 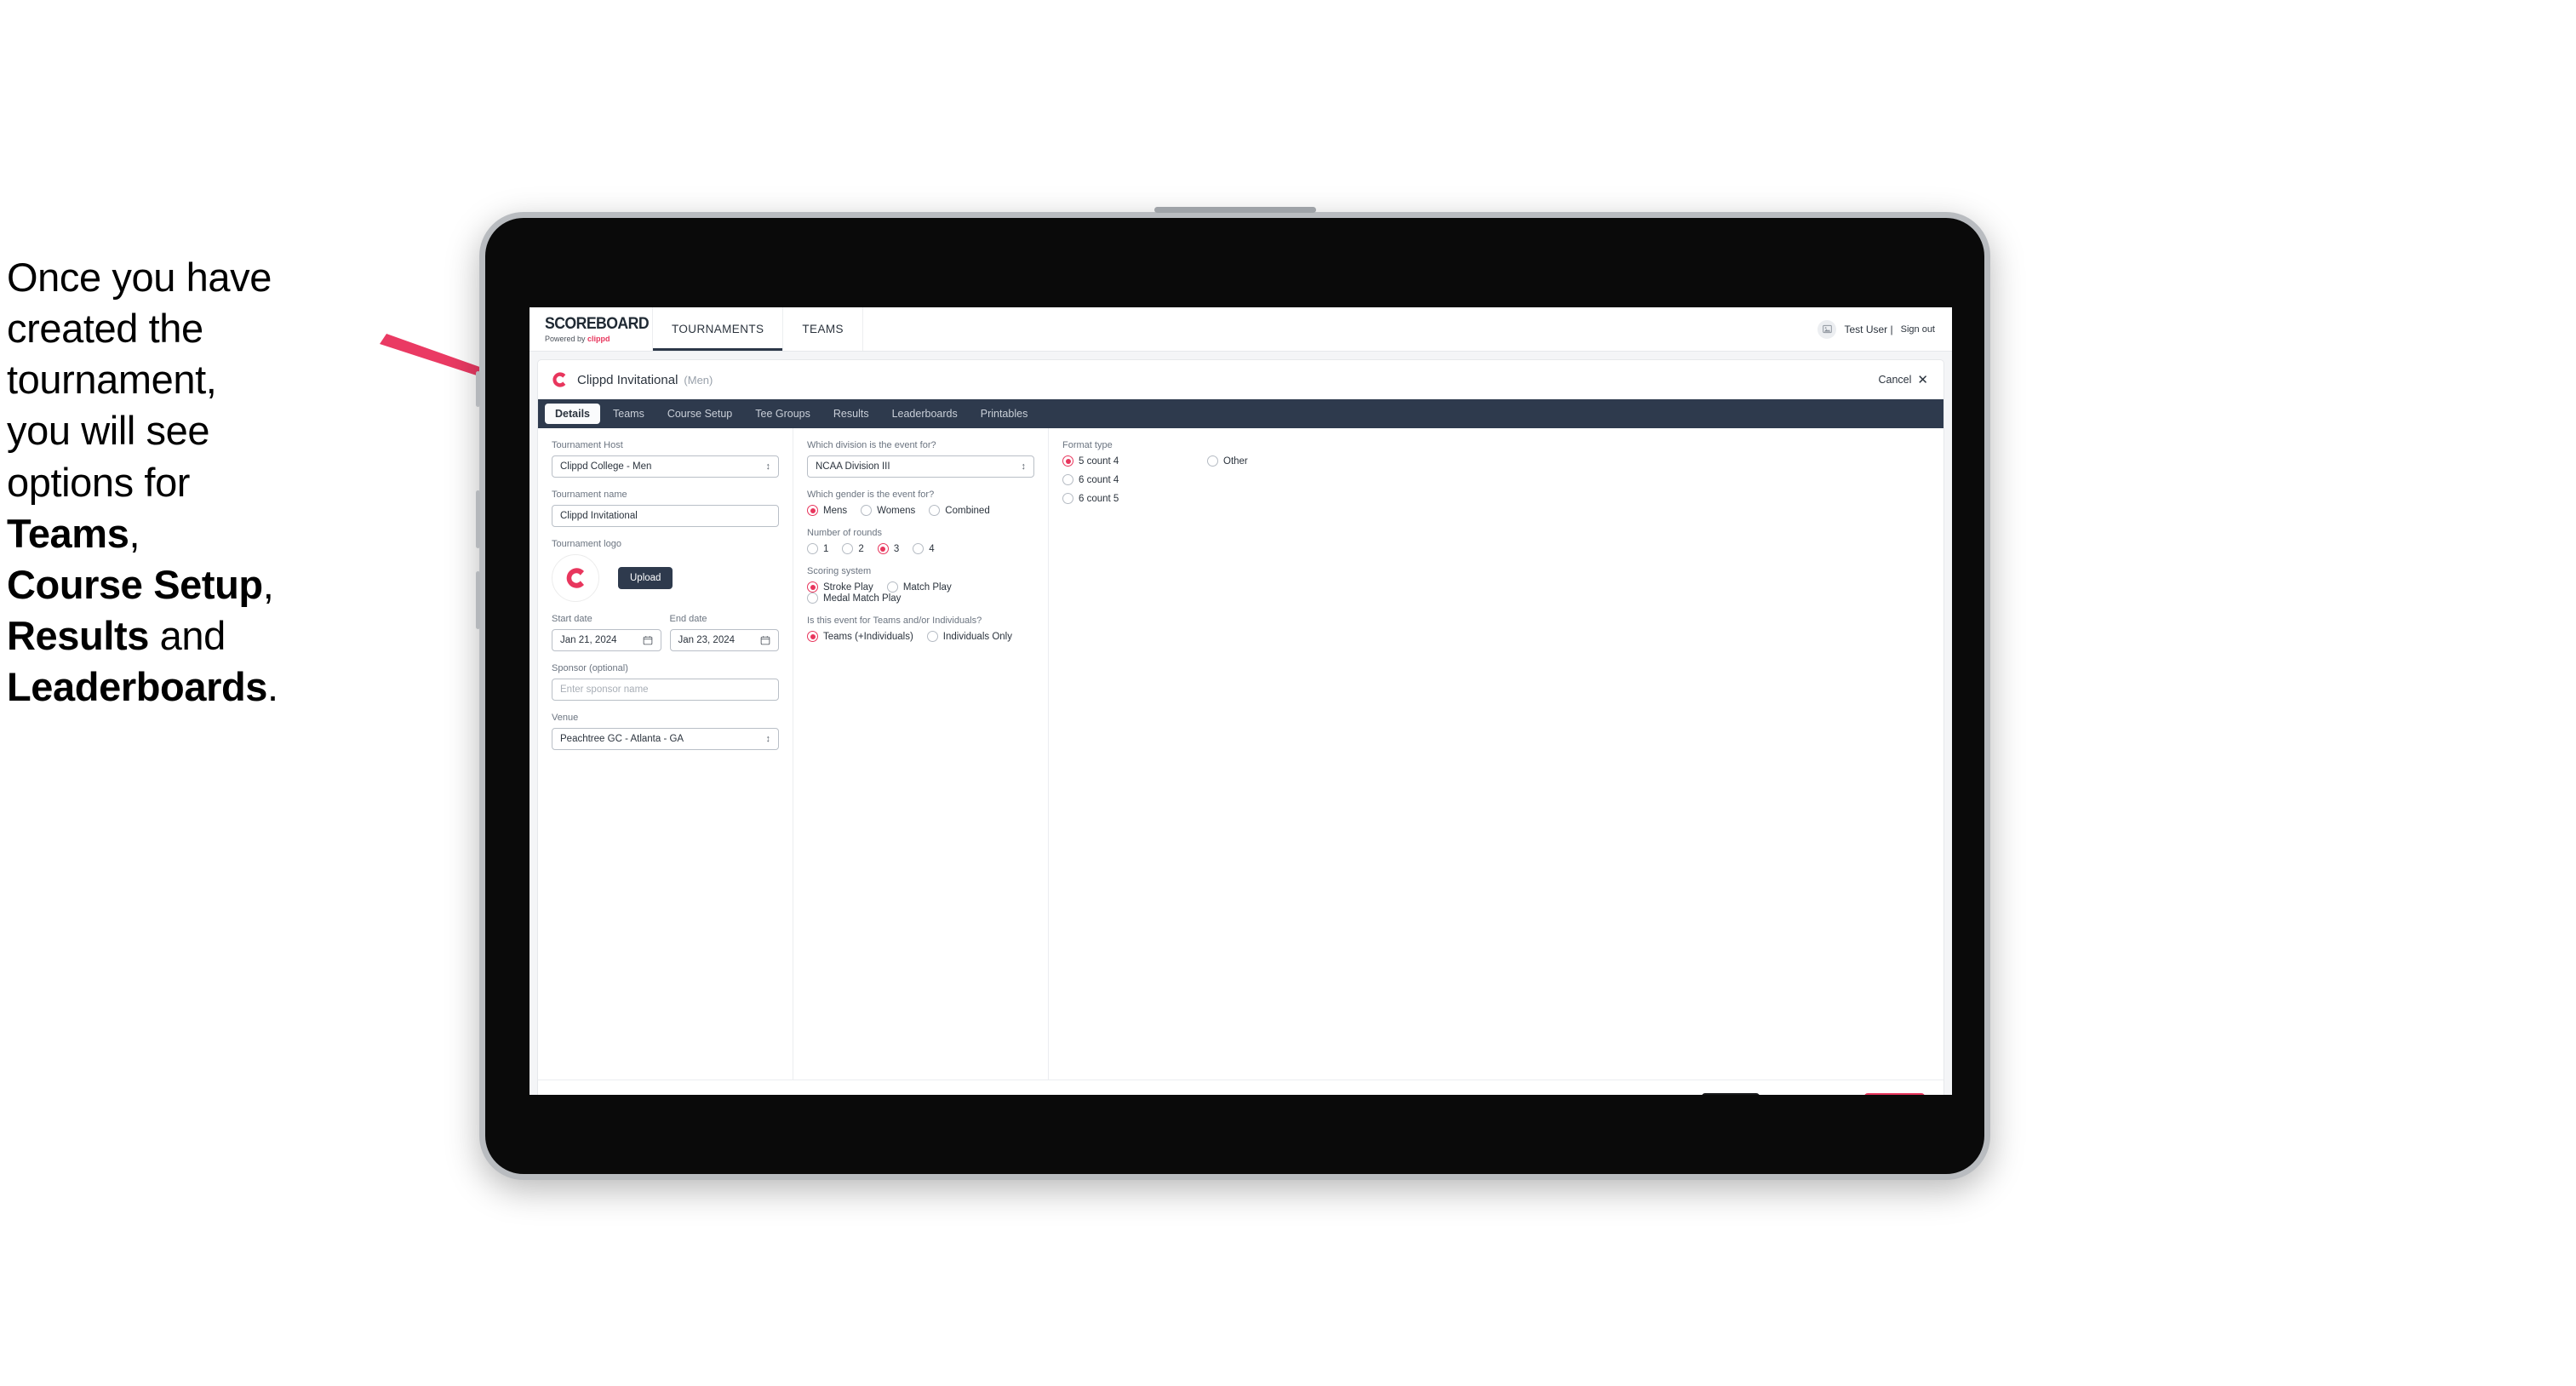 What do you see at coordinates (572, 414) in the screenshot?
I see `tab-details: Details` at bounding box center [572, 414].